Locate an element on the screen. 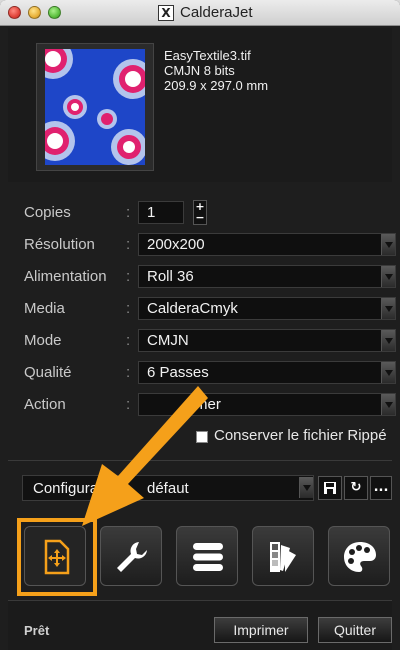 This screenshot has height=650, width=400. mode-label: Mode is located at coordinates (43, 340).